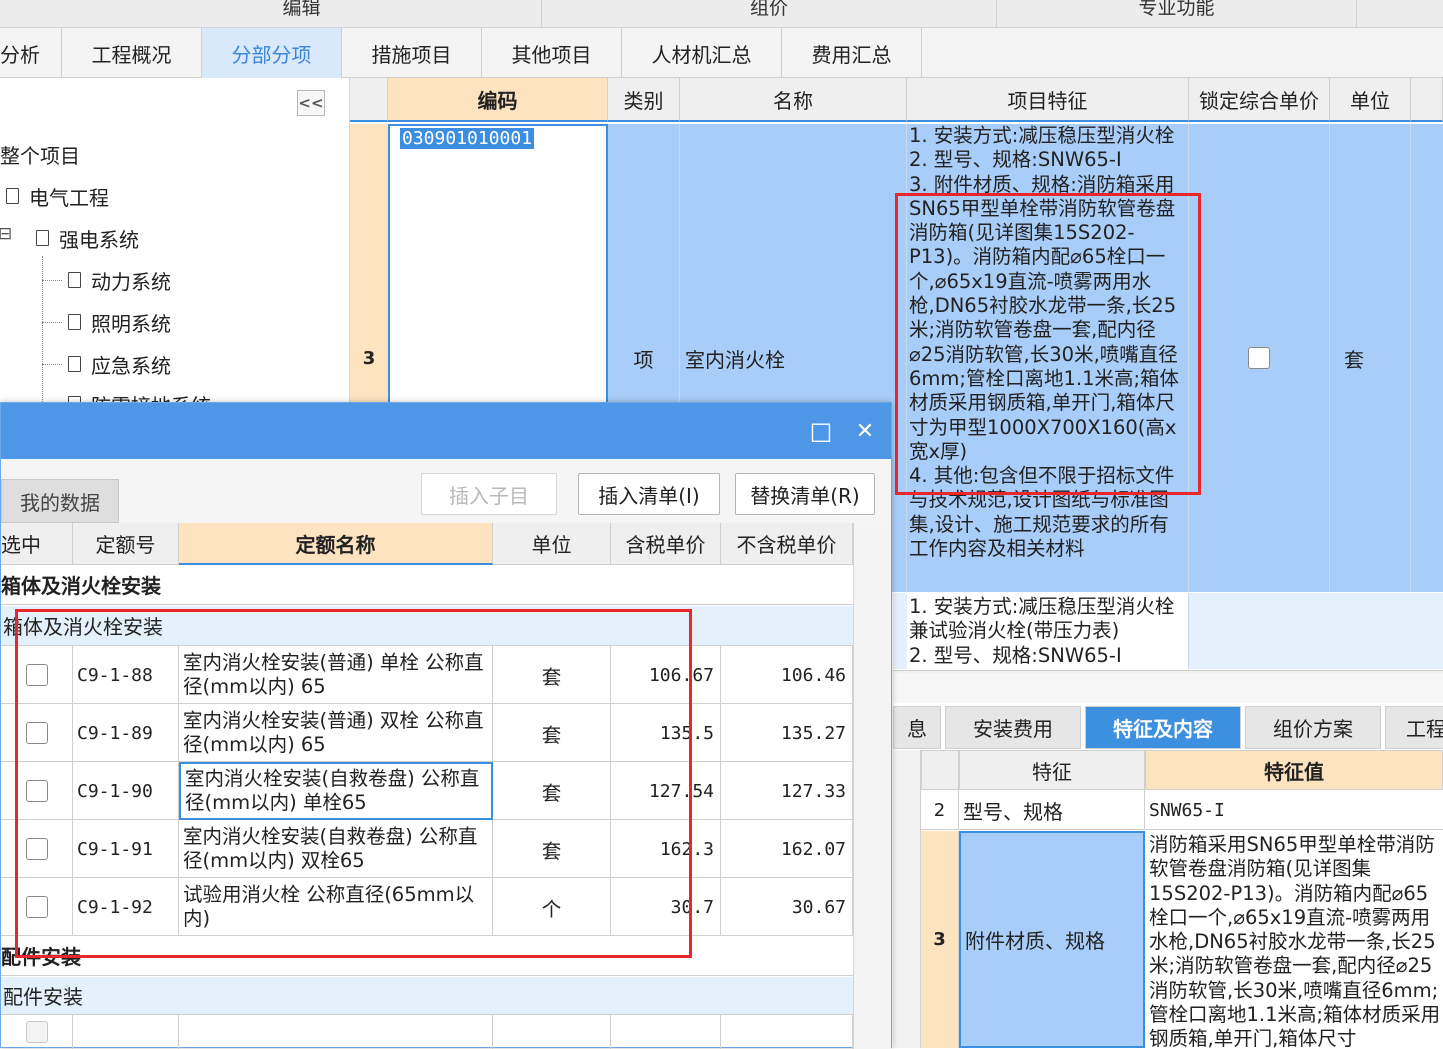  Describe the element at coordinates (1013, 727) in the screenshot. I see `tab-install-fee: 安装费用` at that location.